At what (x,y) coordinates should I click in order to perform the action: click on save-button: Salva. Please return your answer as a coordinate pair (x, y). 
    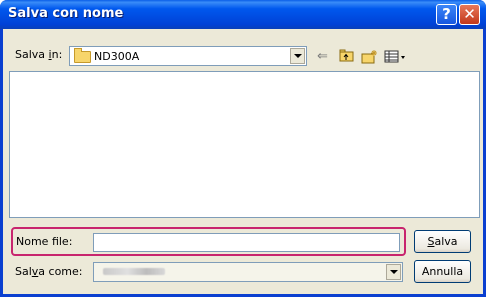
    Looking at the image, I should click on (442, 241).